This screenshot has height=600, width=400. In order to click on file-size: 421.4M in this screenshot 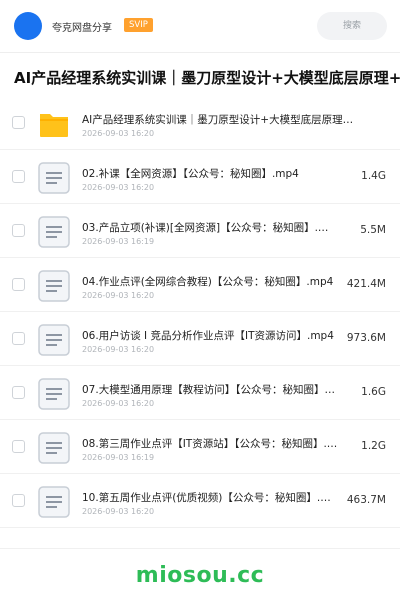, I will do `click(366, 284)`.